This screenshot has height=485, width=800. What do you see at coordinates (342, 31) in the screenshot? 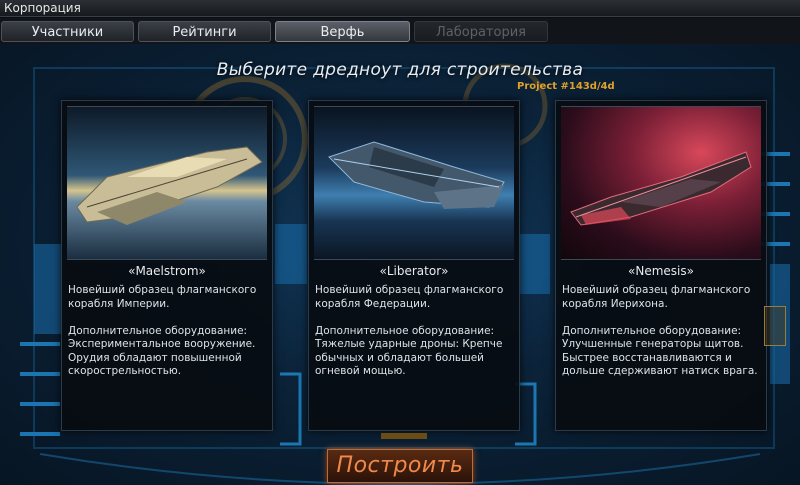
I see `tab-shipyard: Верфь` at bounding box center [342, 31].